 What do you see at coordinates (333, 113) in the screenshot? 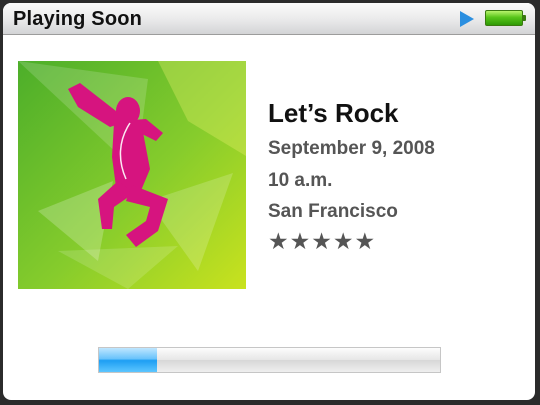
I see `event-title: Let’s Rock` at bounding box center [333, 113].